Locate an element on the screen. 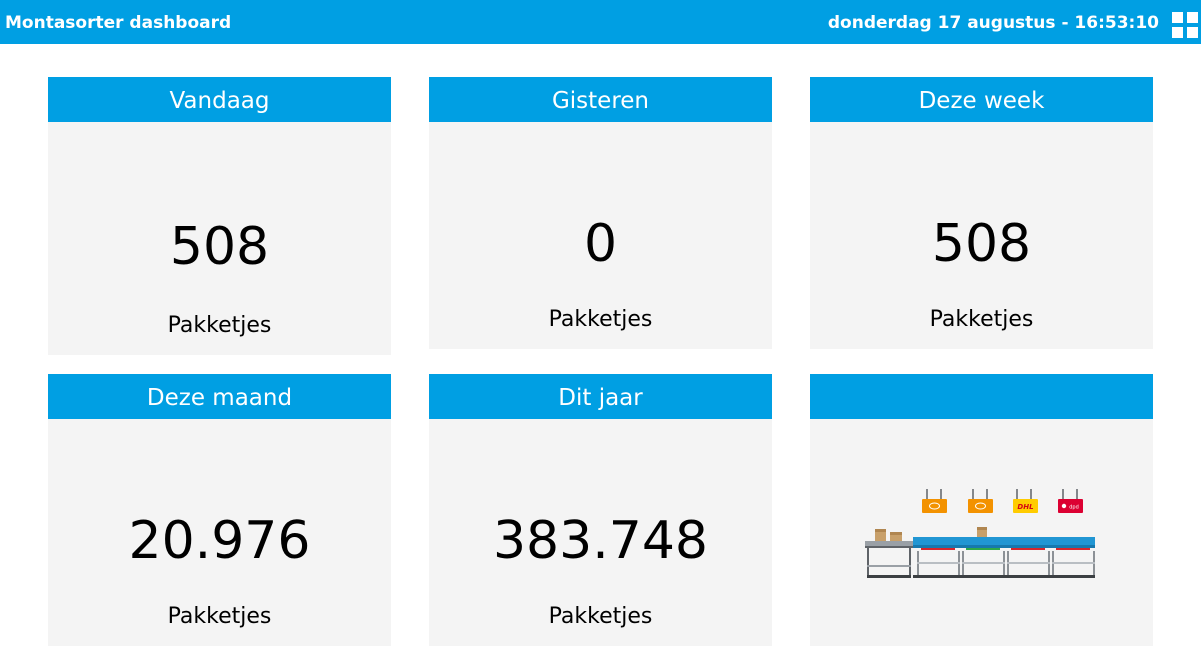 Image resolution: width=1201 pixels, height=672 pixels. card-title: Vandaag is located at coordinates (219, 99).